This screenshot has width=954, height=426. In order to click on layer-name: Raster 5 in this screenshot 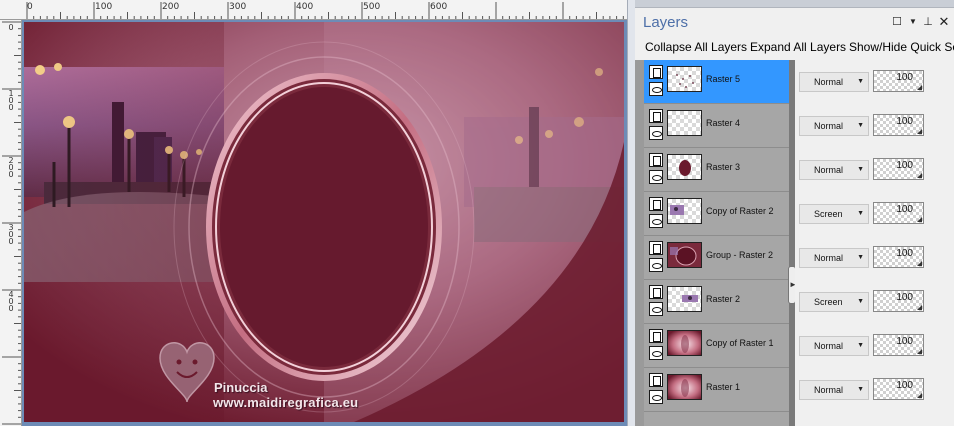, I will do `click(723, 79)`.